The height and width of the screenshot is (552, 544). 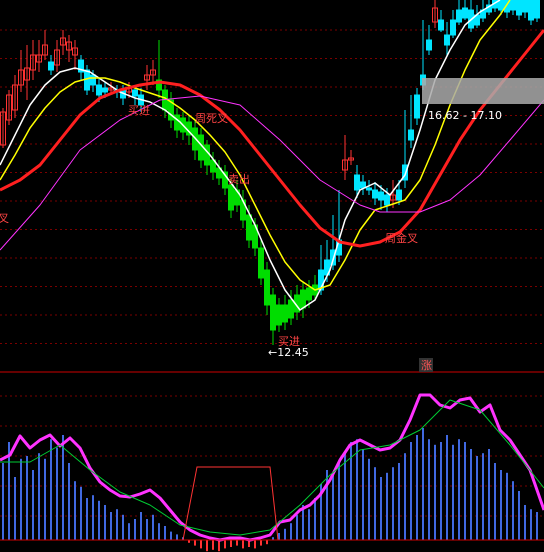 I want to click on signal-cross-edge: 叉, so click(x=4, y=218).